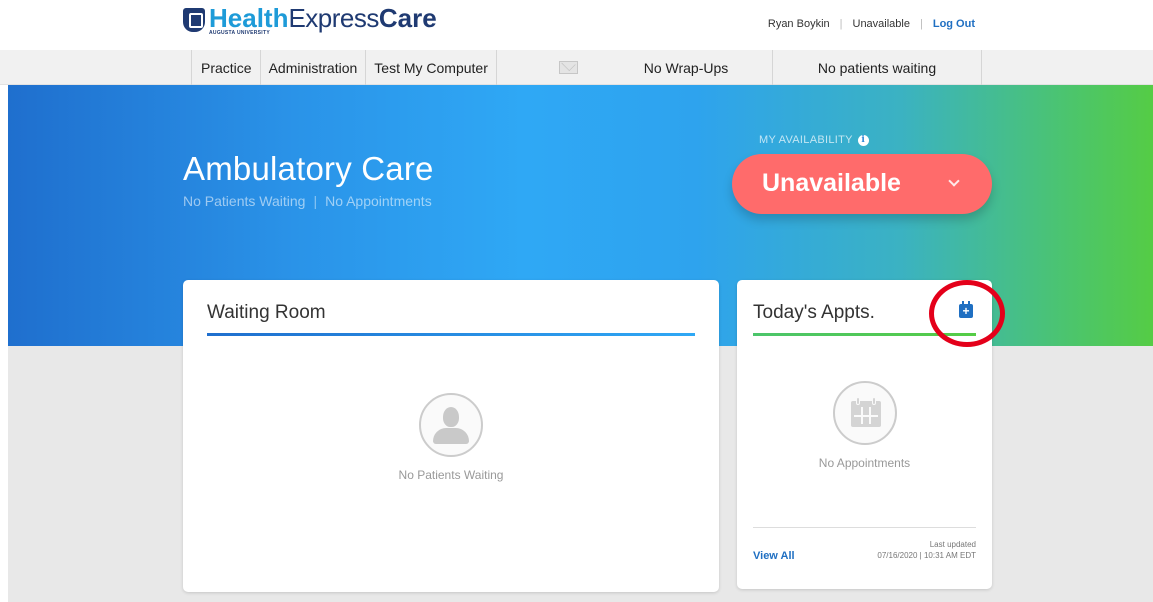 The image size is (1153, 602). What do you see at coordinates (451, 475) in the screenshot?
I see `waiting-empty-text: No Patients Waiting` at bounding box center [451, 475].